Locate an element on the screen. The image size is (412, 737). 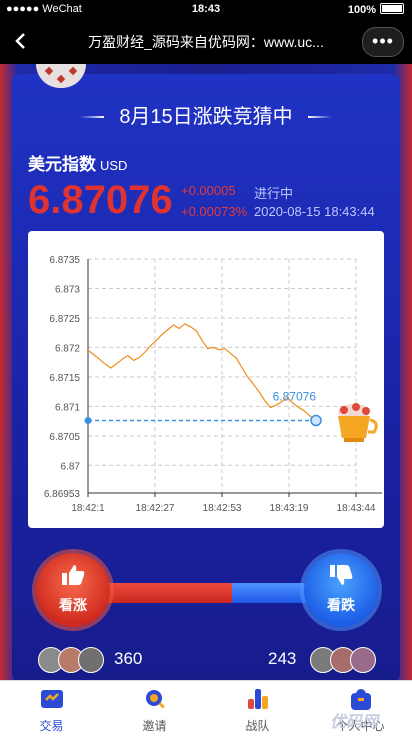
current-price: 6.87076 is located at coordinates (100, 200).